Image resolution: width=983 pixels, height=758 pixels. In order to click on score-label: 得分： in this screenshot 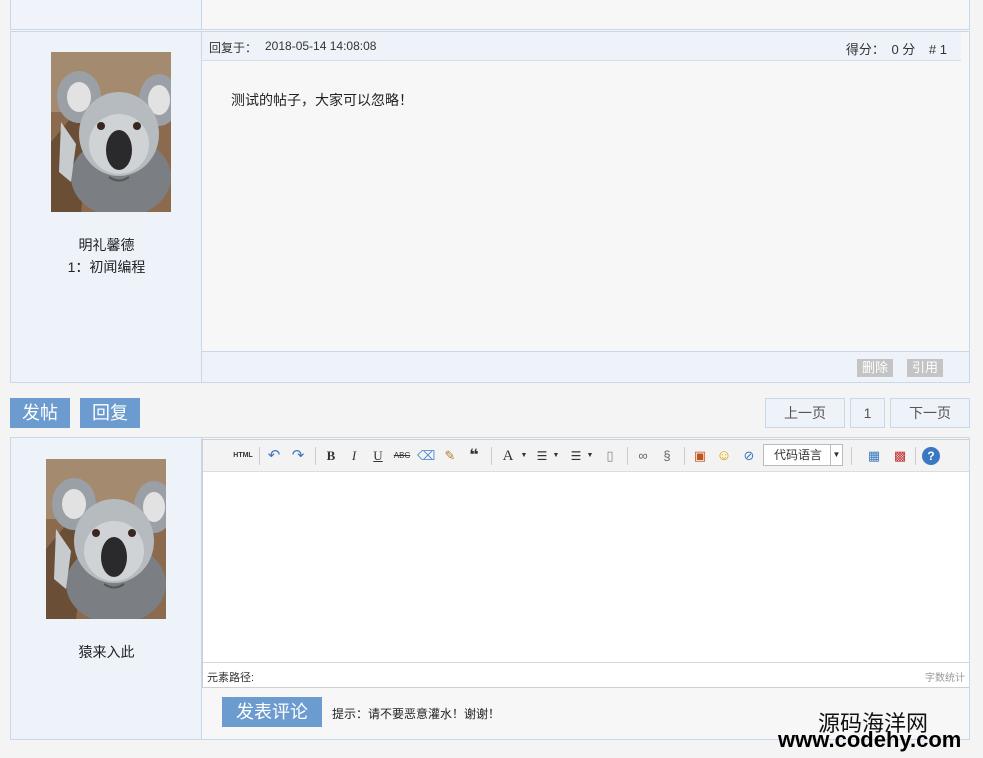, I will do `click(865, 49)`.